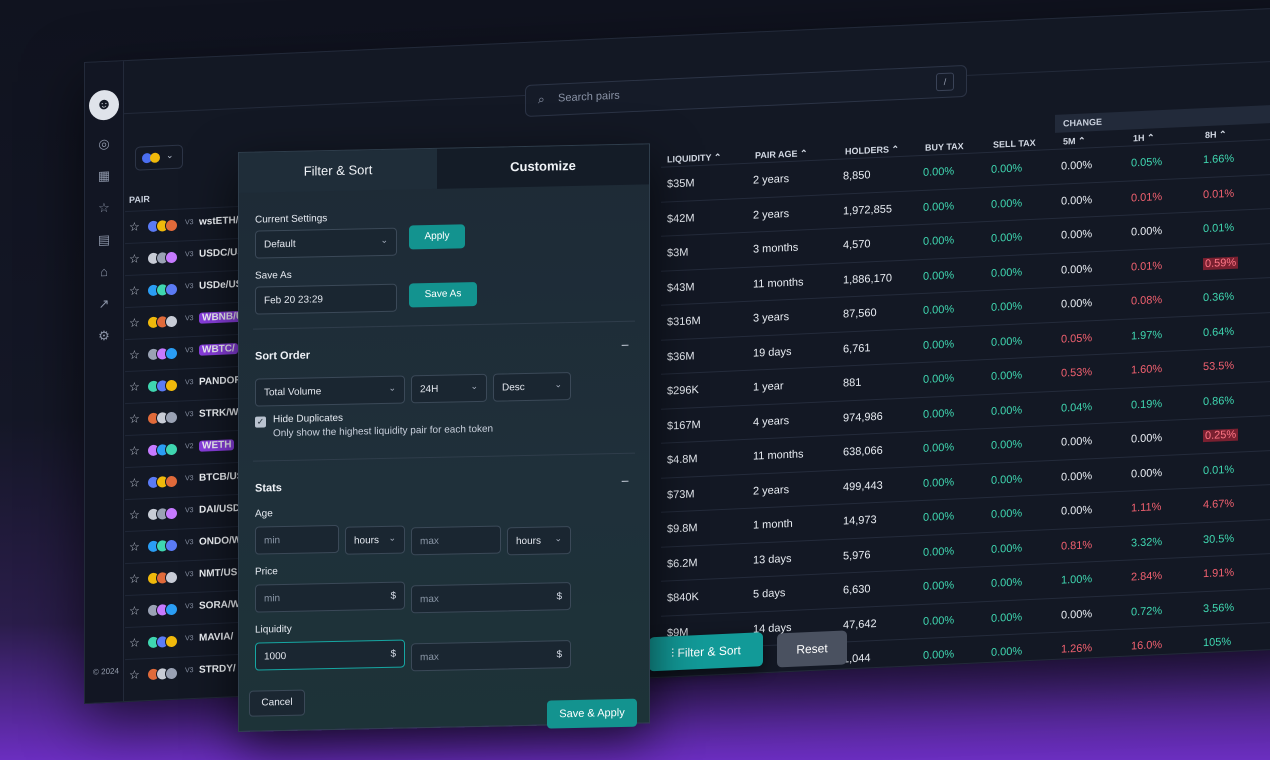  Describe the element at coordinates (277, 703) in the screenshot. I see `cancel-button: Cancel` at that location.